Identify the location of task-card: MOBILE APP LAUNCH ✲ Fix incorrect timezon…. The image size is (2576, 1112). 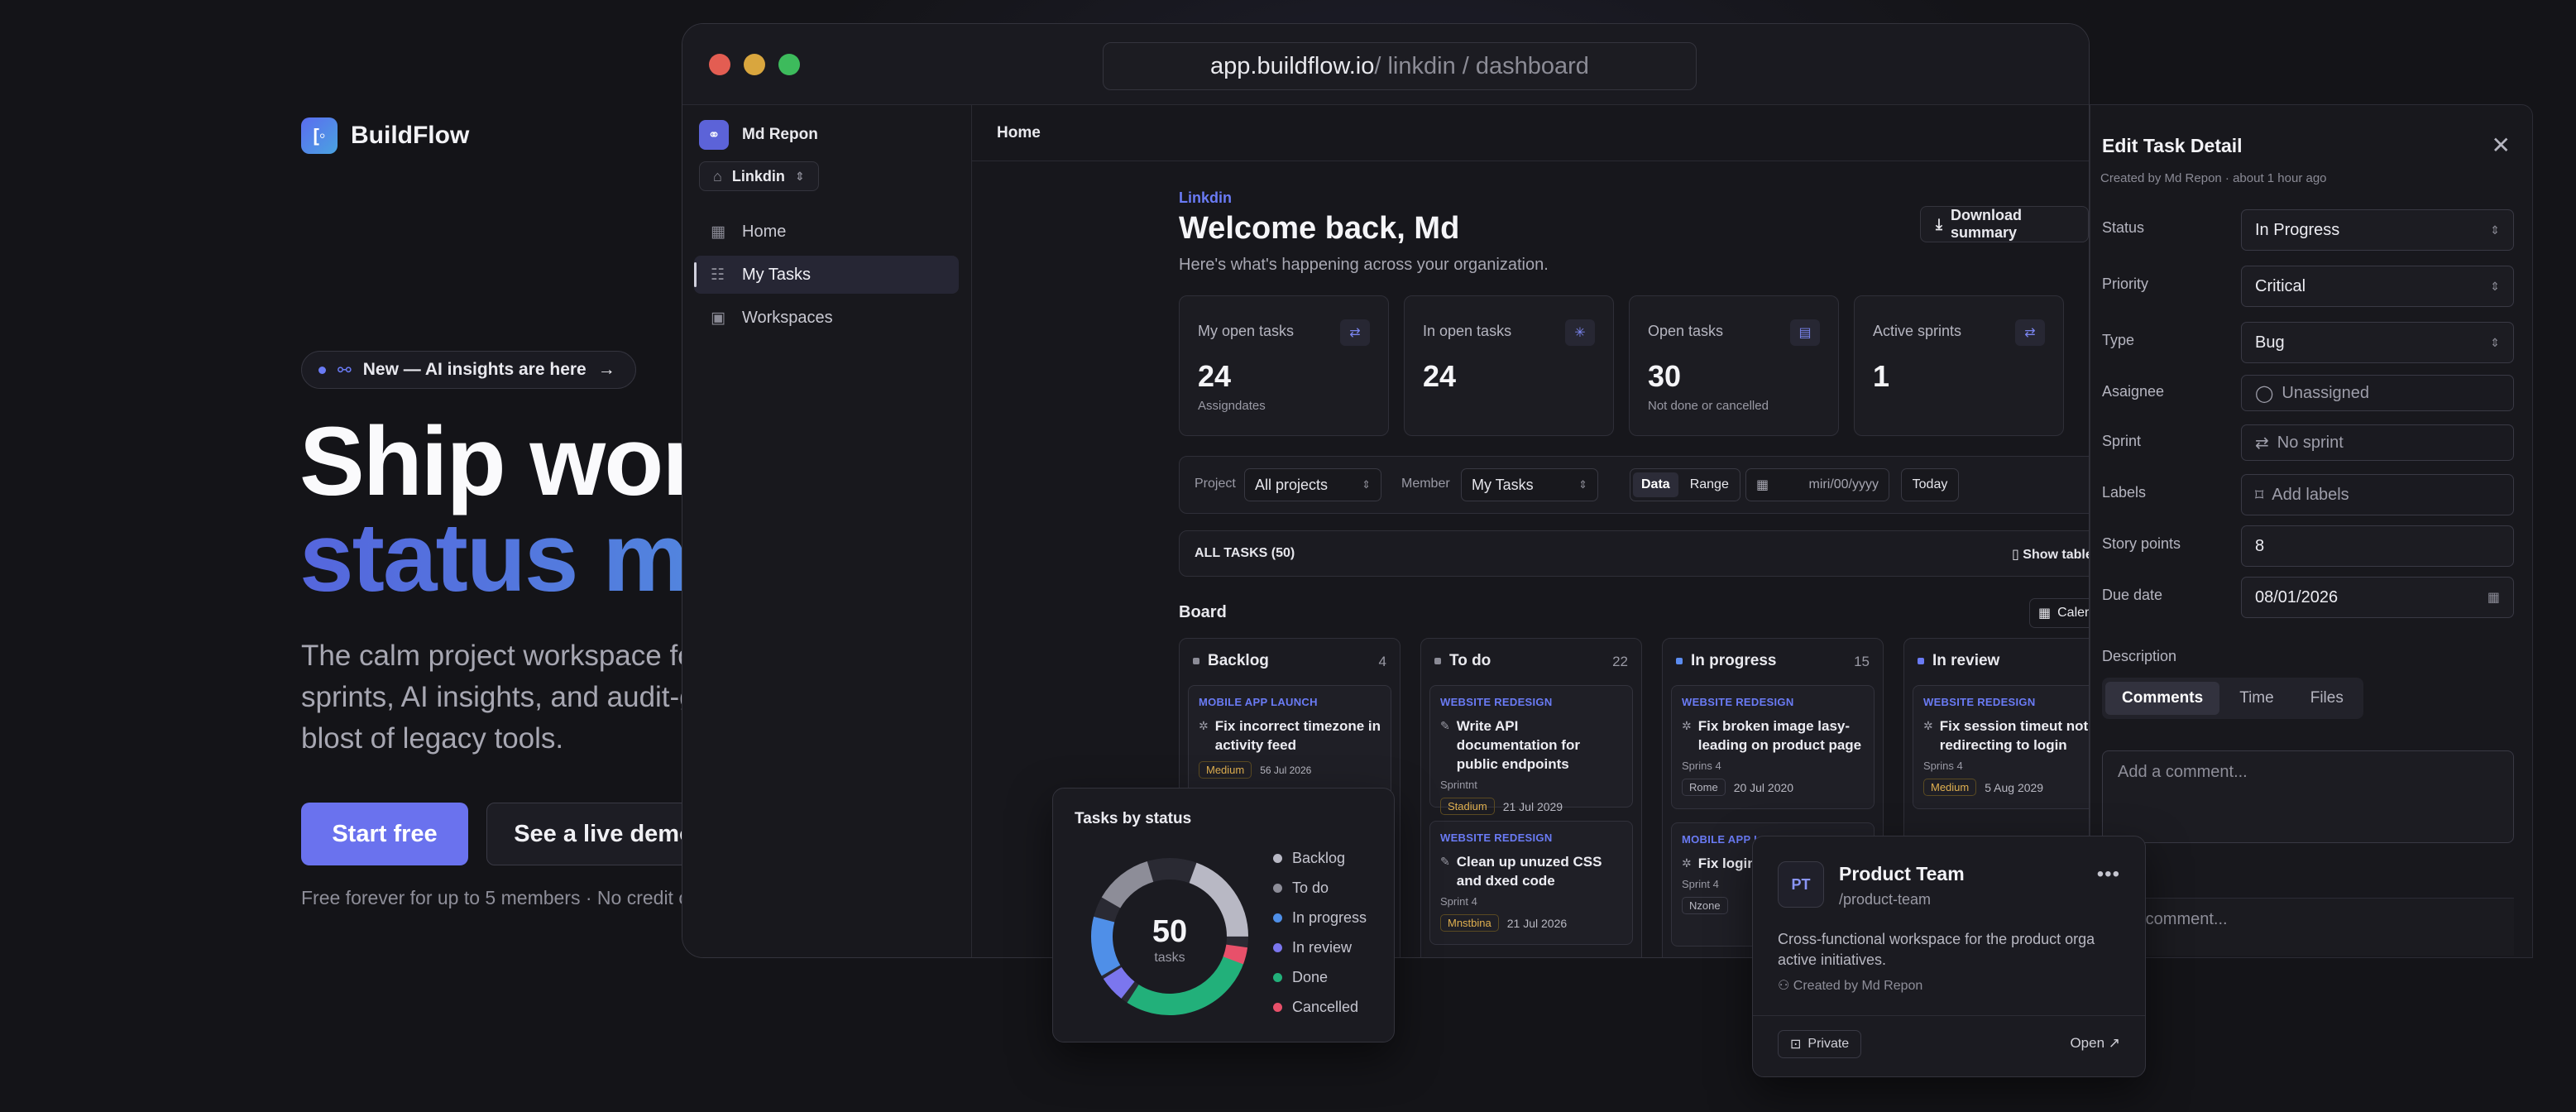
(1289, 743).